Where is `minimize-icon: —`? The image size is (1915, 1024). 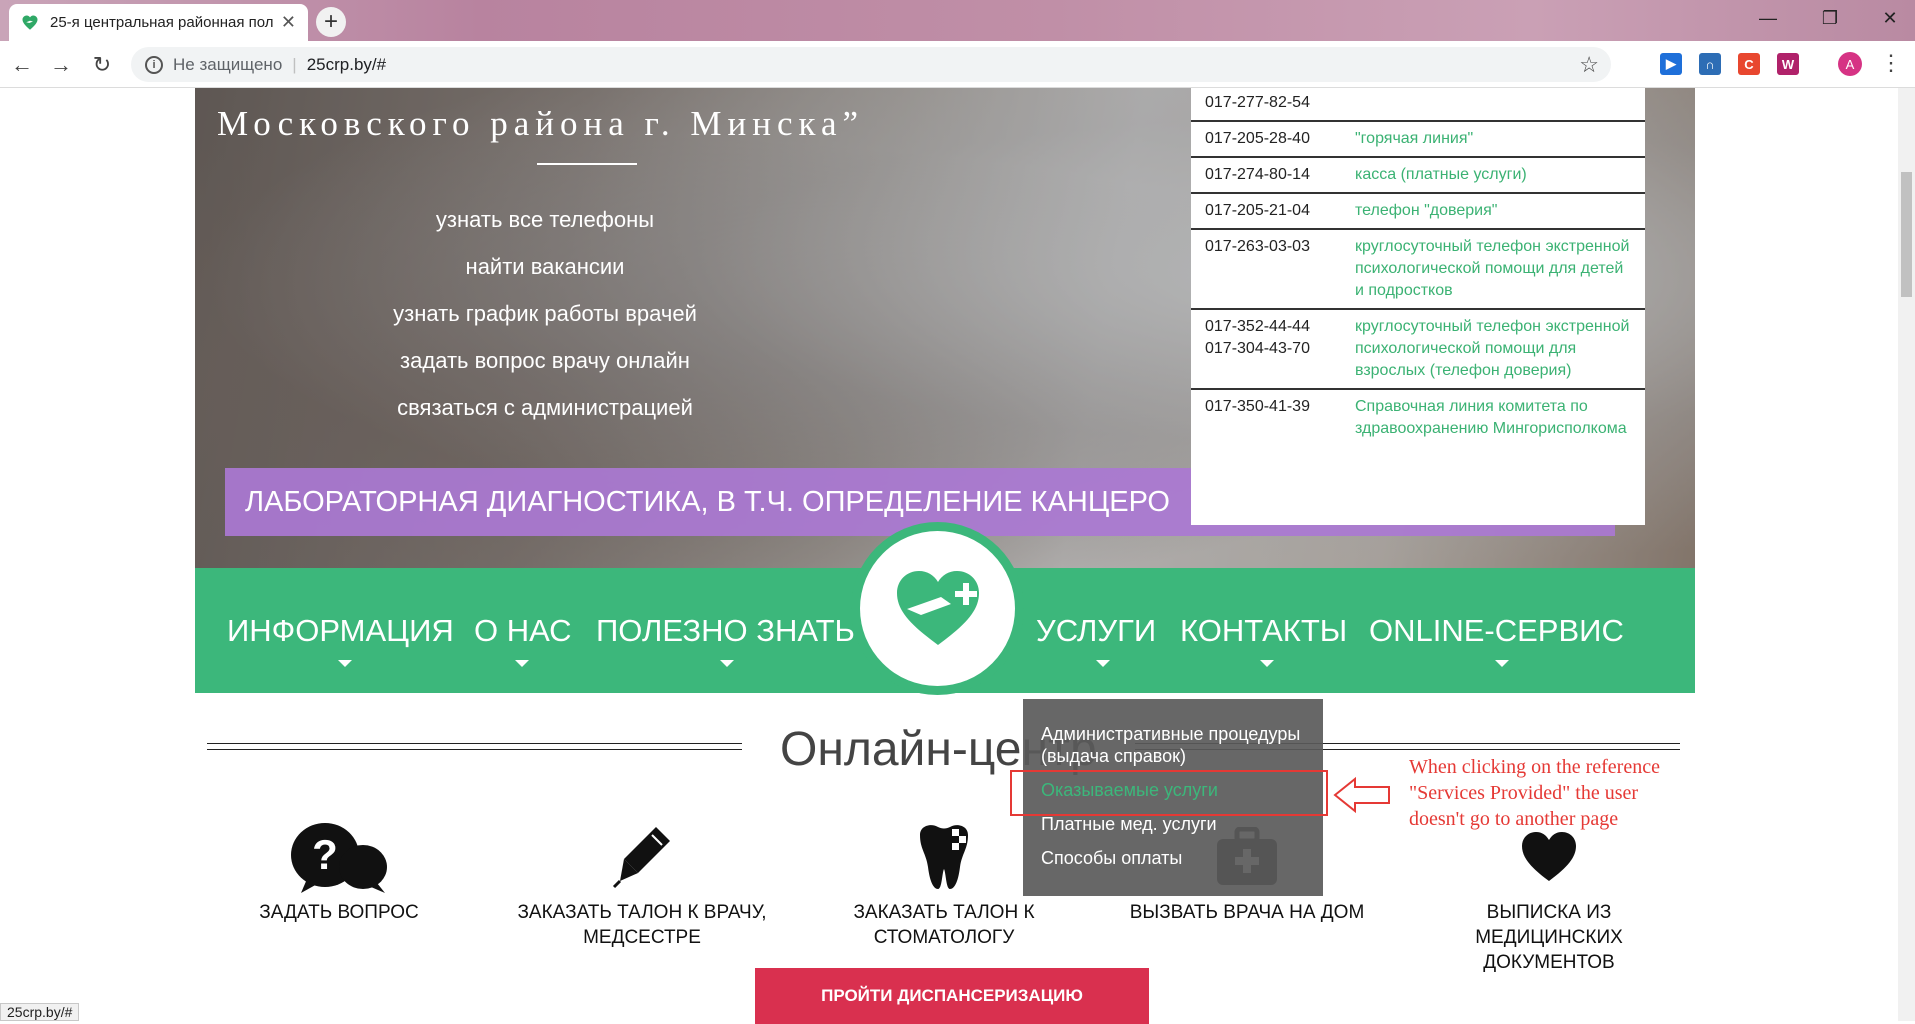
minimize-icon: — is located at coordinates (1768, 18).